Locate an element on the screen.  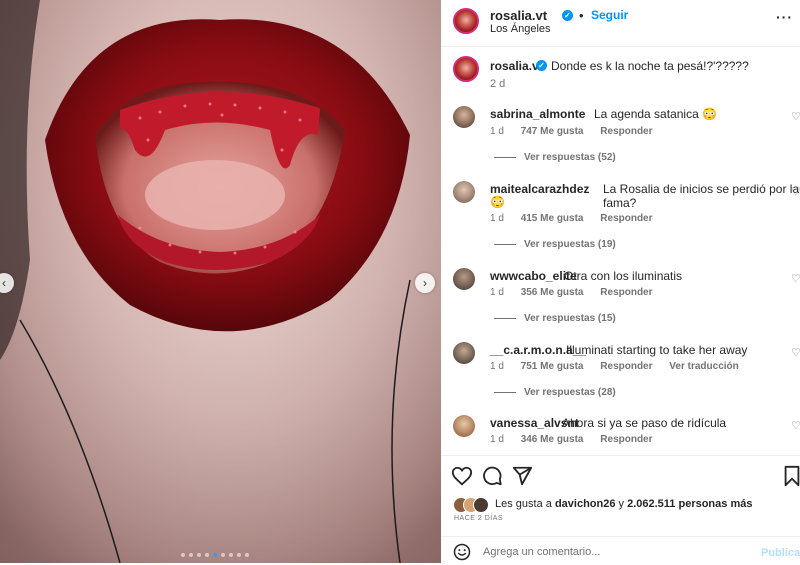
comment-likes: 346 Me gusta is located at coordinates (552, 439).